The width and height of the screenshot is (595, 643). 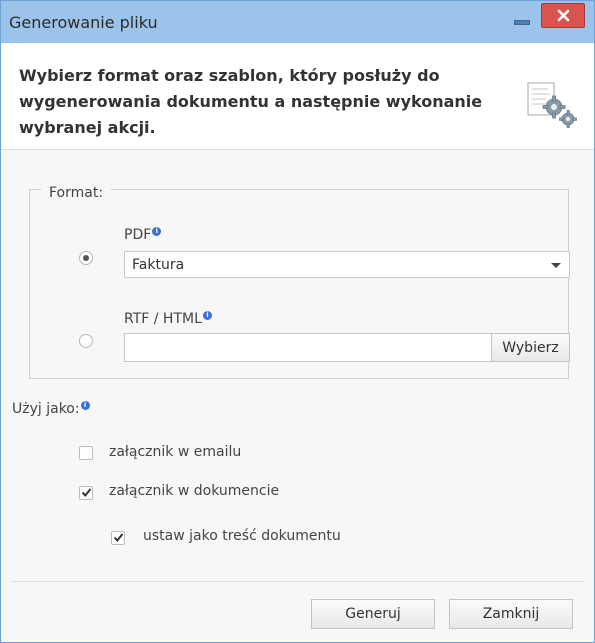 What do you see at coordinates (194, 491) in the screenshot?
I see `document-attachment-label: załącznik w dokumencie` at bounding box center [194, 491].